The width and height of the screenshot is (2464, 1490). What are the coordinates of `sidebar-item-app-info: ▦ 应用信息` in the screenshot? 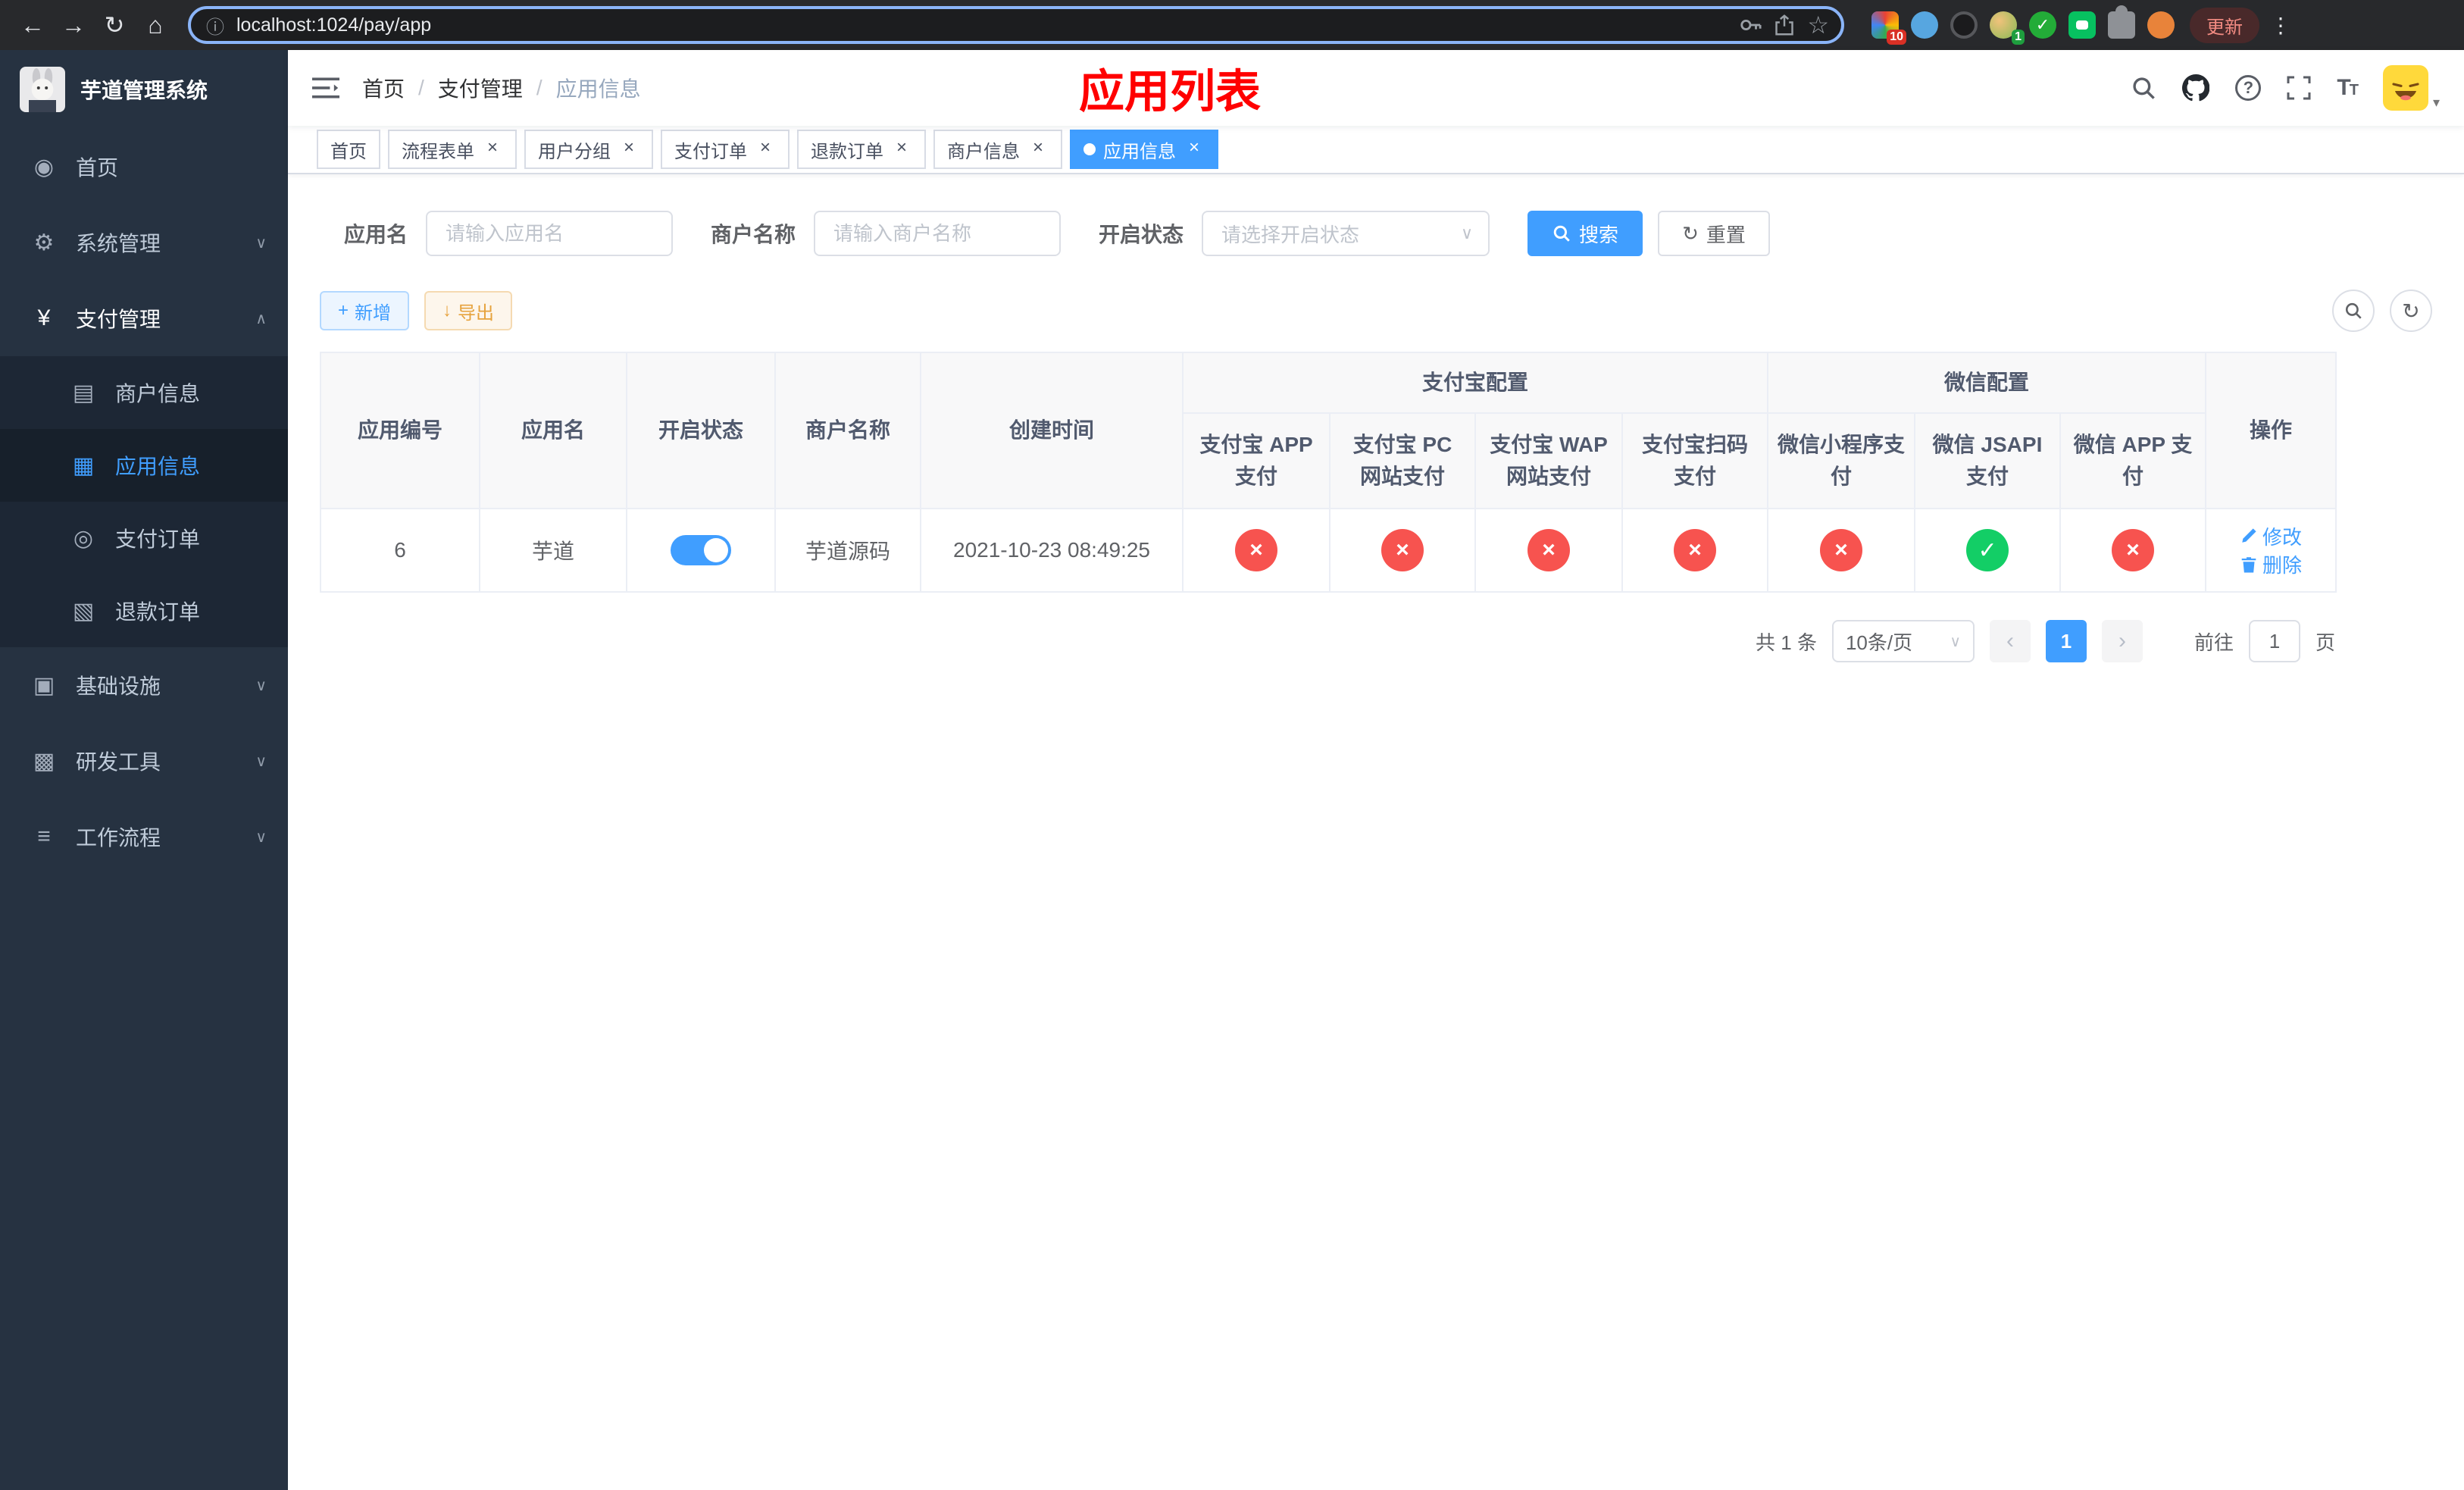 It's located at (144, 465).